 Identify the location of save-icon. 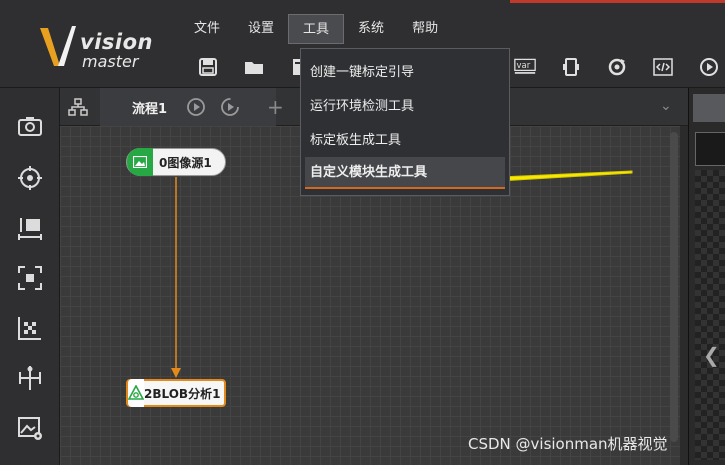
(208, 67).